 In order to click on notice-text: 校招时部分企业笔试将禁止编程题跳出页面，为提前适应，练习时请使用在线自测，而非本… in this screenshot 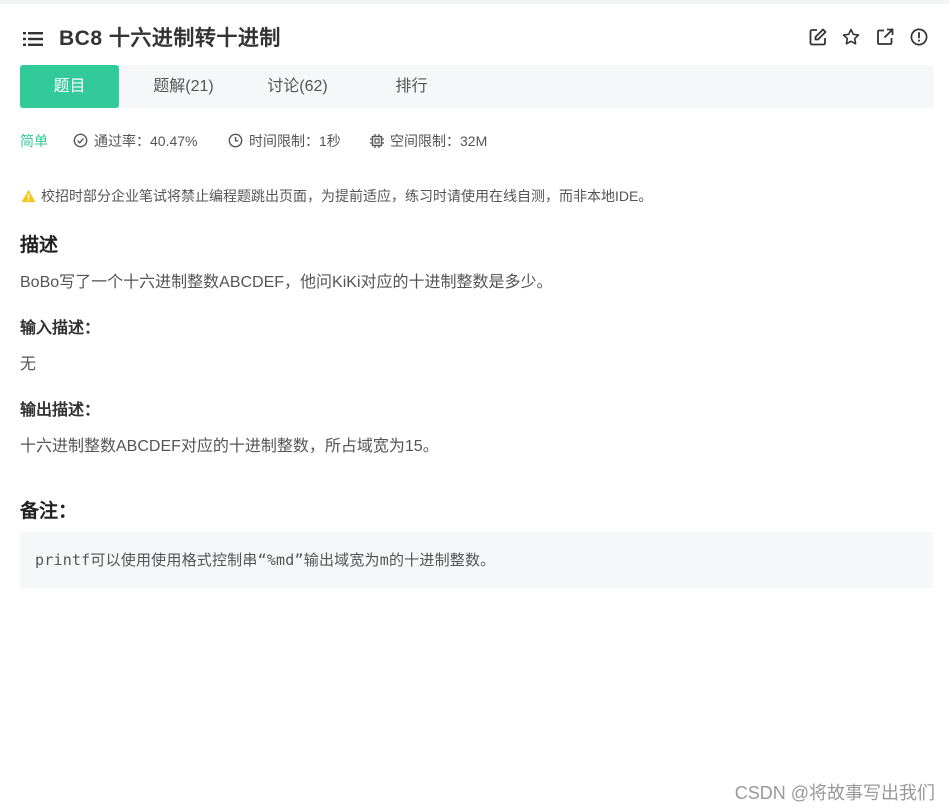, I will do `click(347, 196)`.